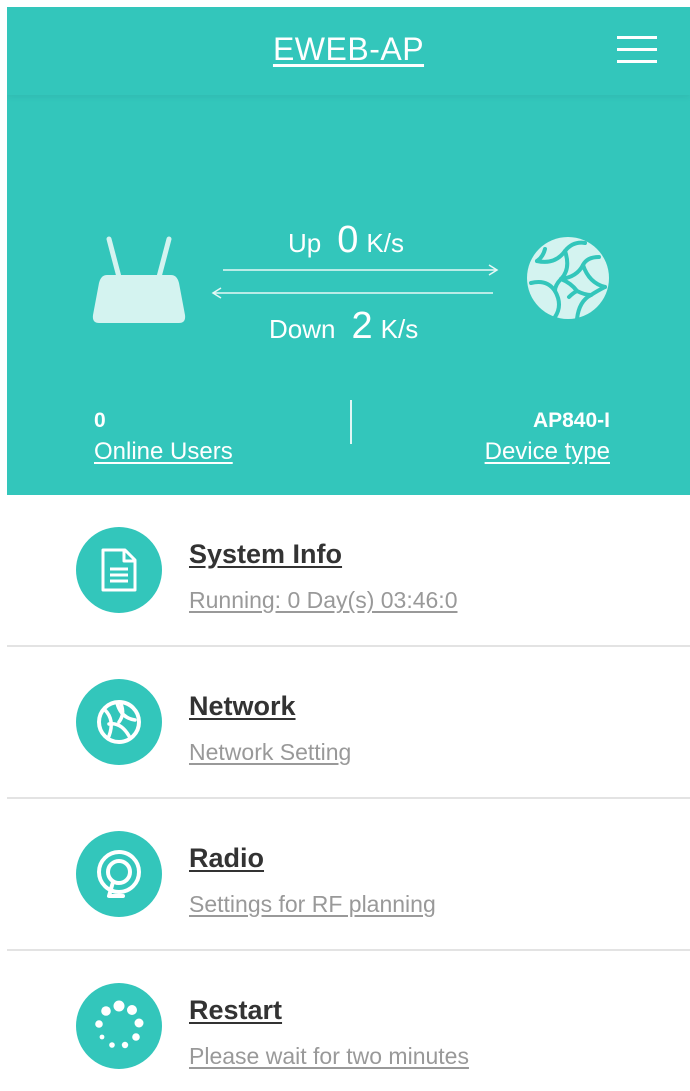 Image resolution: width=690 pixels, height=1091 pixels. Describe the element at coordinates (139, 282) in the screenshot. I see `router-icon` at that location.